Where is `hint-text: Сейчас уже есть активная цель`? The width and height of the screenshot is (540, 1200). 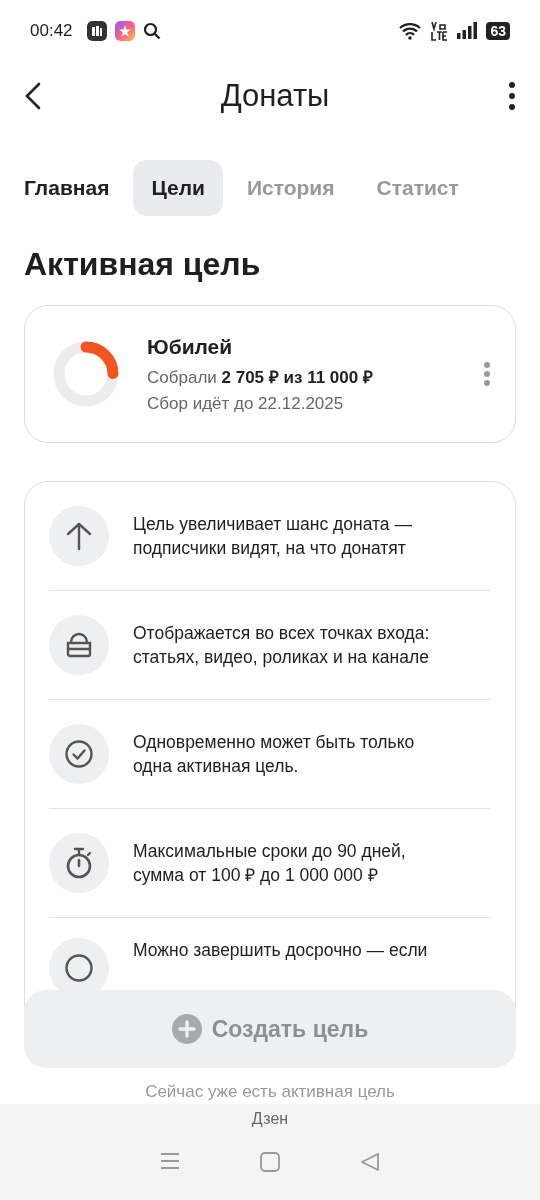
hint-text: Сейчас уже есть активная цель is located at coordinates (270, 1092).